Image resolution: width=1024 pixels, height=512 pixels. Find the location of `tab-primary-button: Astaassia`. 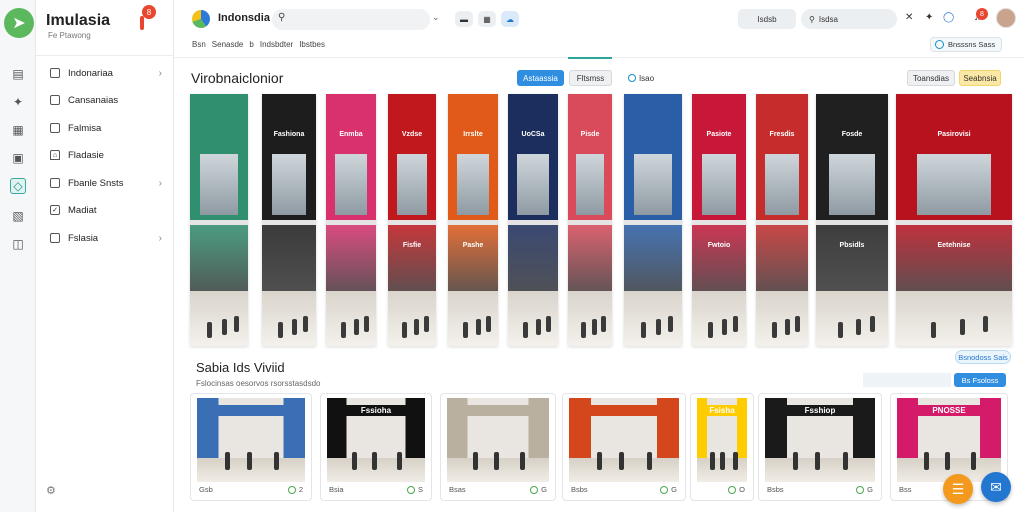

tab-primary-button: Astaassia is located at coordinates (540, 78).